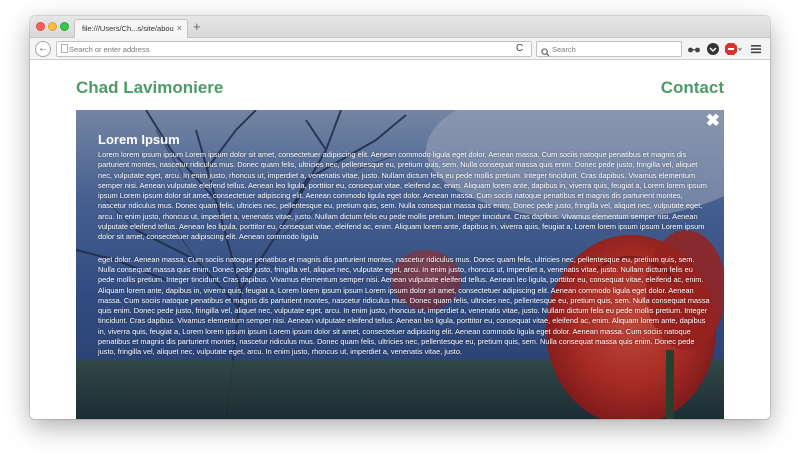 This screenshot has width=800, height=462. What do you see at coordinates (43, 49) in the screenshot?
I see `back-button: ←` at bounding box center [43, 49].